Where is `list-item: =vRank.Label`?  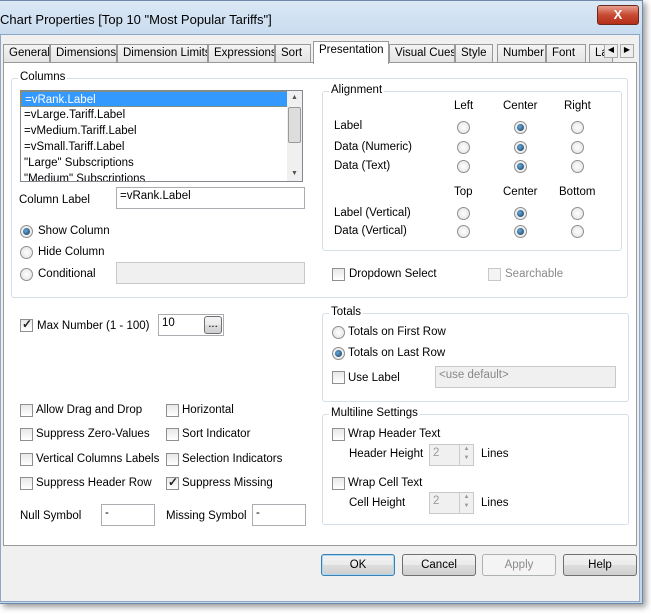 list-item: =vRank.Label is located at coordinates (154, 99).